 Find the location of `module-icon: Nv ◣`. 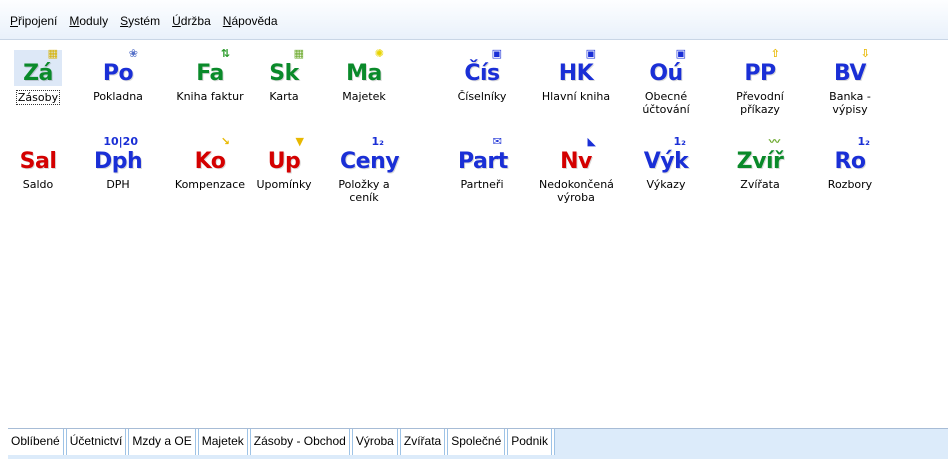

module-icon: Nv ◣ is located at coordinates (576, 155).